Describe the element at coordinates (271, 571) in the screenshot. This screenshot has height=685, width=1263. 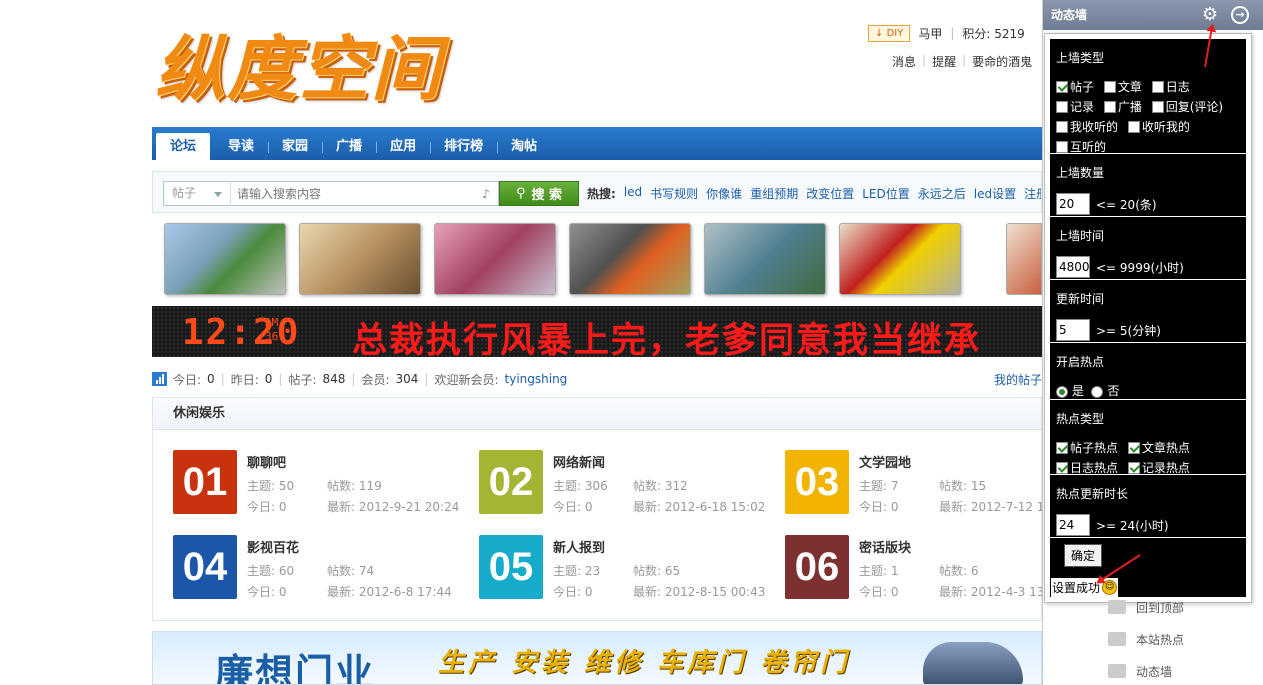
I see `board-topics: 主题: 60` at that location.